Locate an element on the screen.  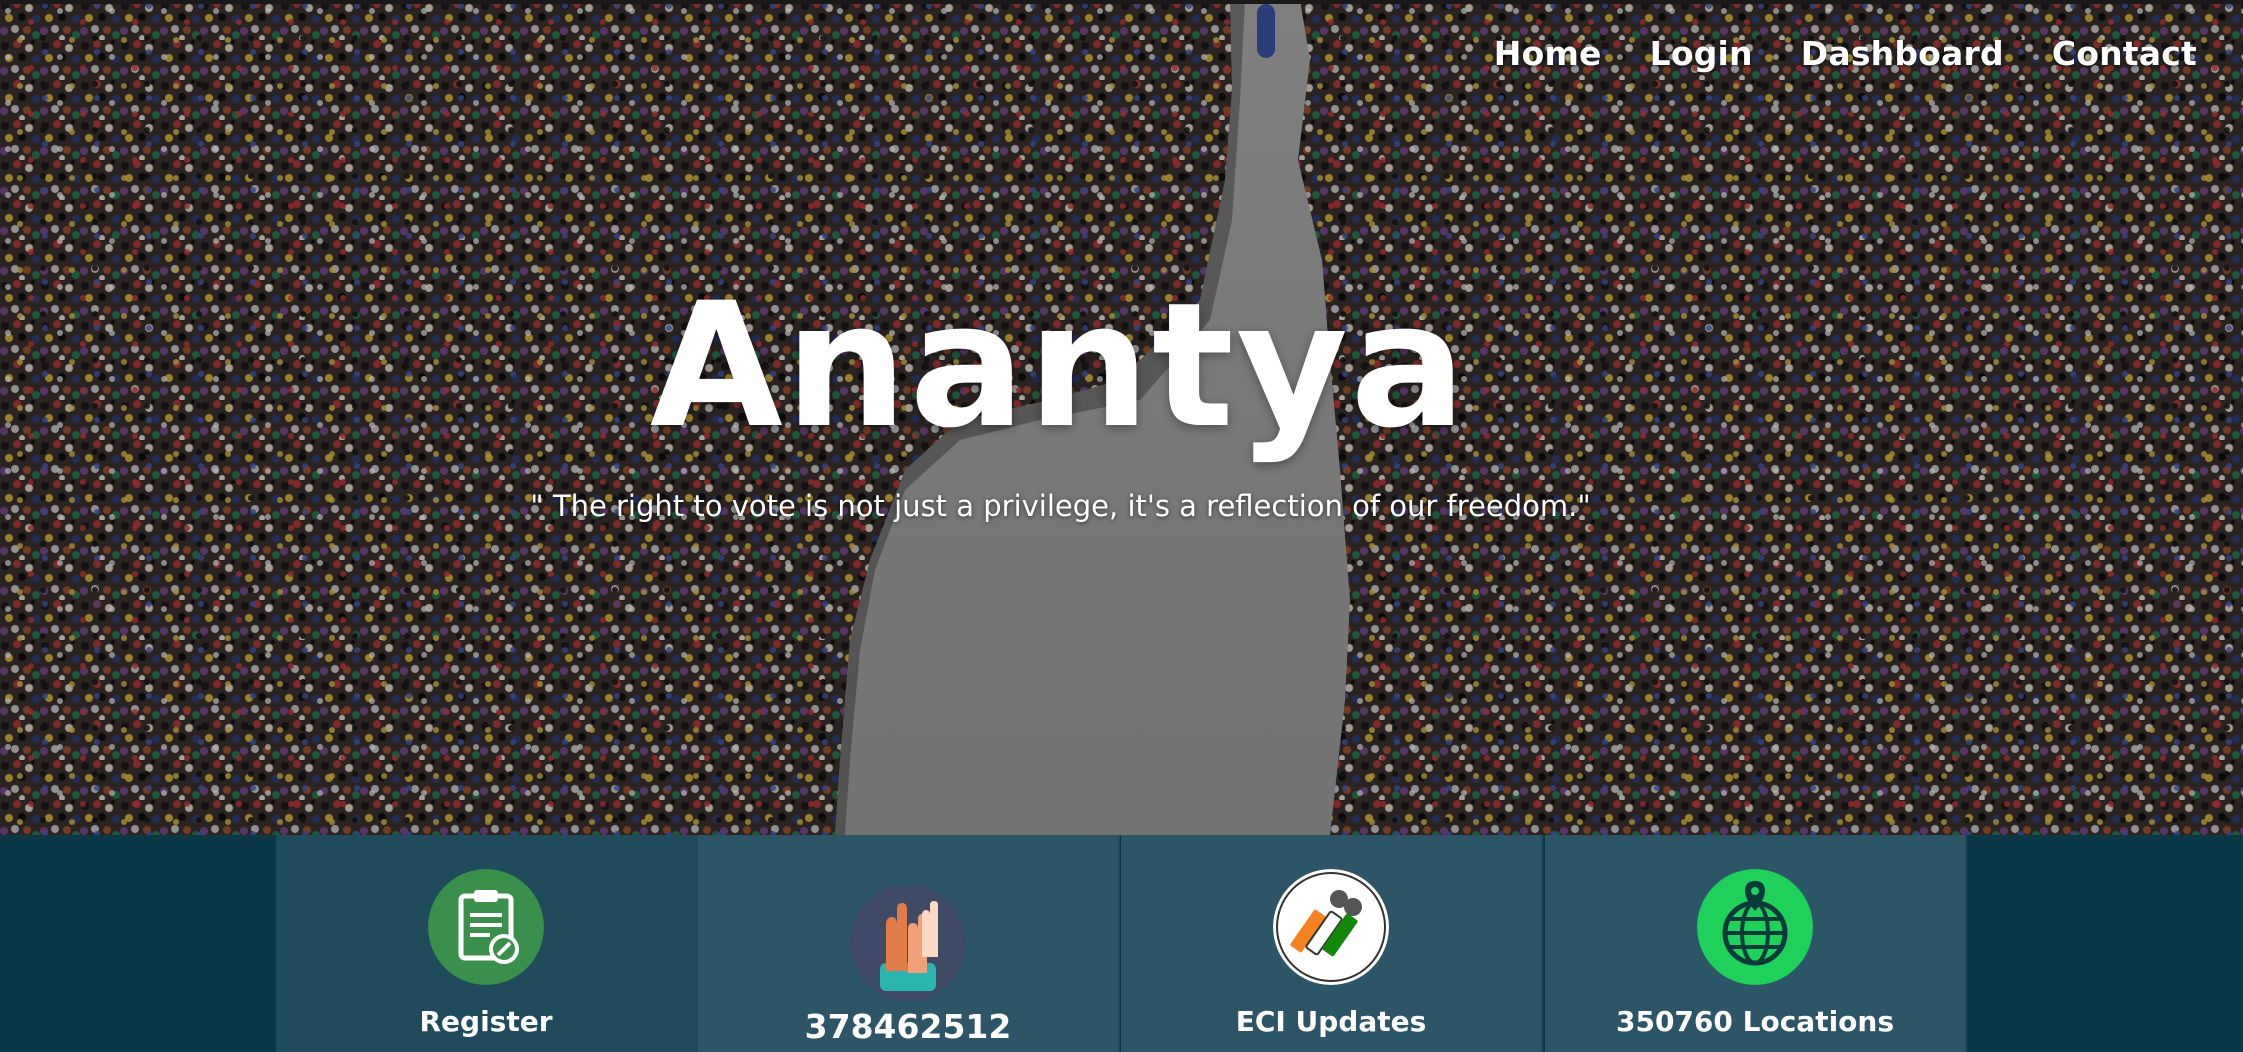
top-border is located at coordinates (1121, 2).